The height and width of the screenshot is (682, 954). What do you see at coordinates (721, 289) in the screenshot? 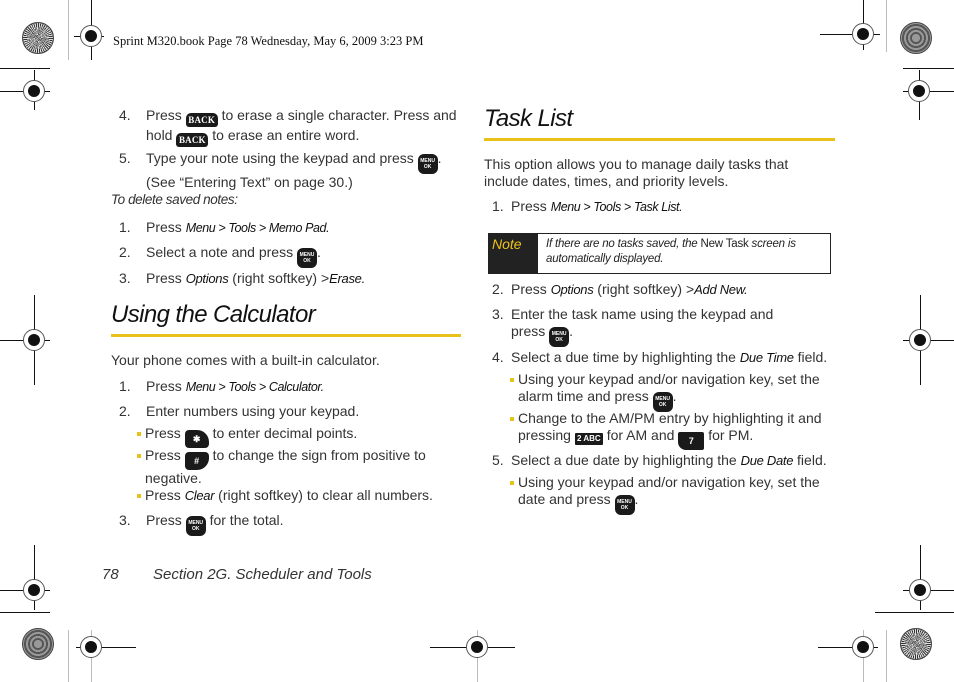
I see `menu-option: Add New.` at bounding box center [721, 289].